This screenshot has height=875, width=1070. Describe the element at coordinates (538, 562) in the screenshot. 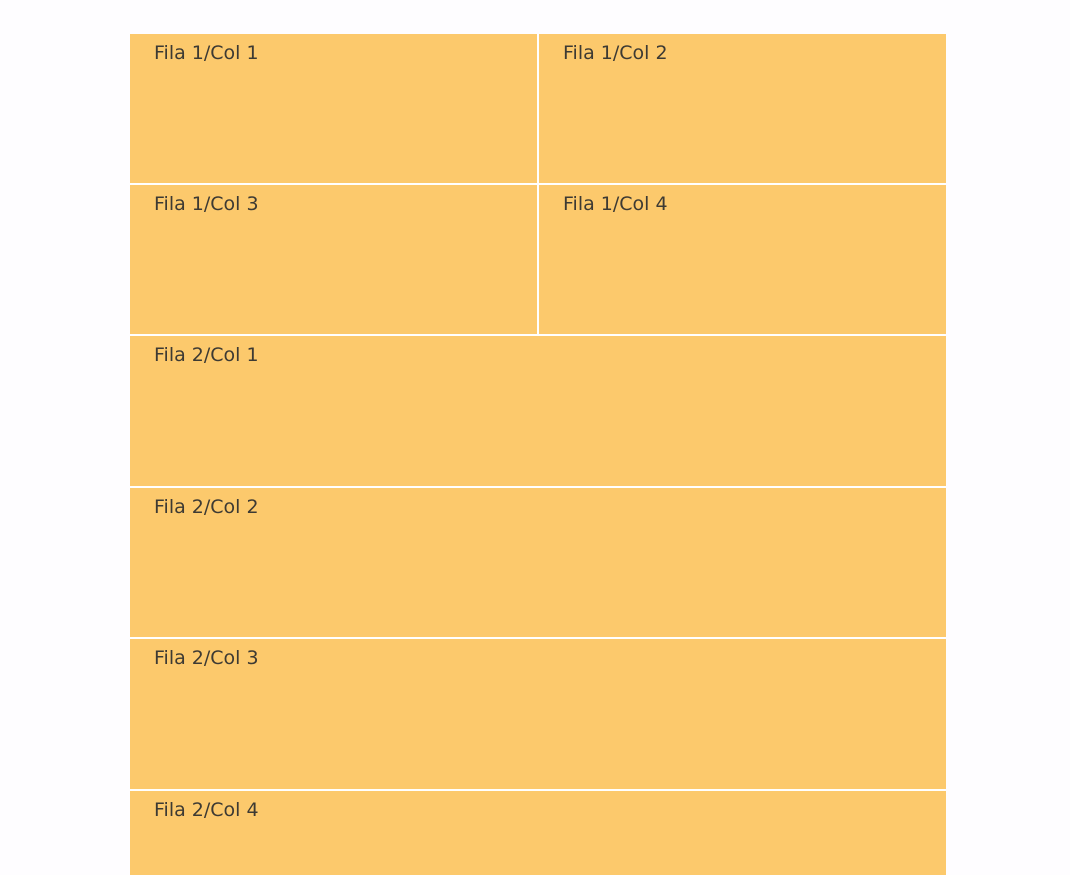

I see `grid-cell: Fila 2/Col 2` at that location.